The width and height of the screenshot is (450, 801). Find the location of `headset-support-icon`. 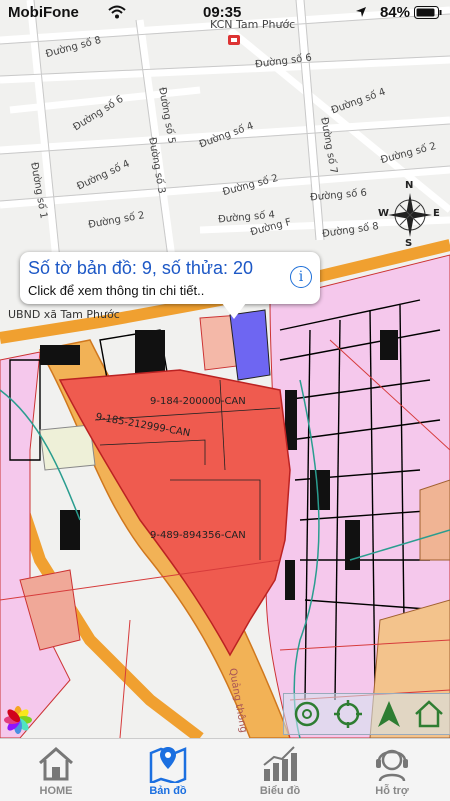

headset-support-icon is located at coordinates (392, 765).